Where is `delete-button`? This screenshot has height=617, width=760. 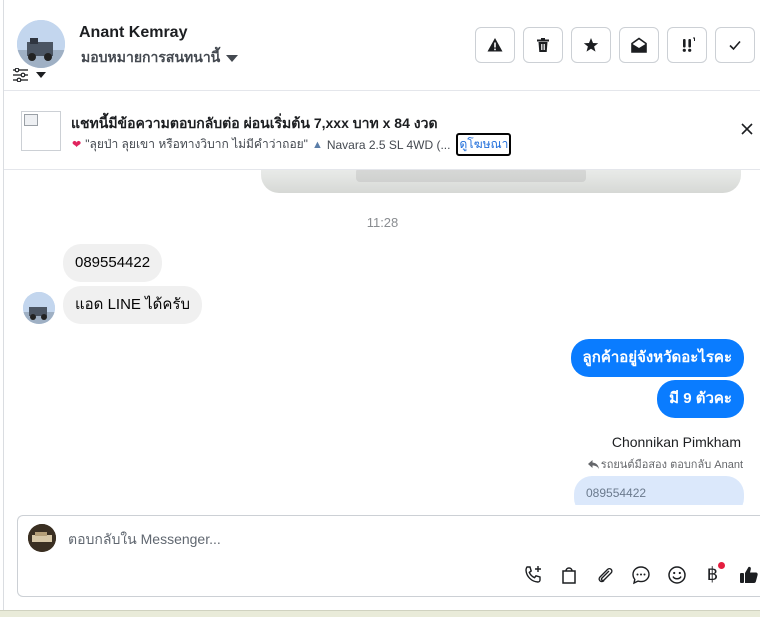
delete-button is located at coordinates (543, 45).